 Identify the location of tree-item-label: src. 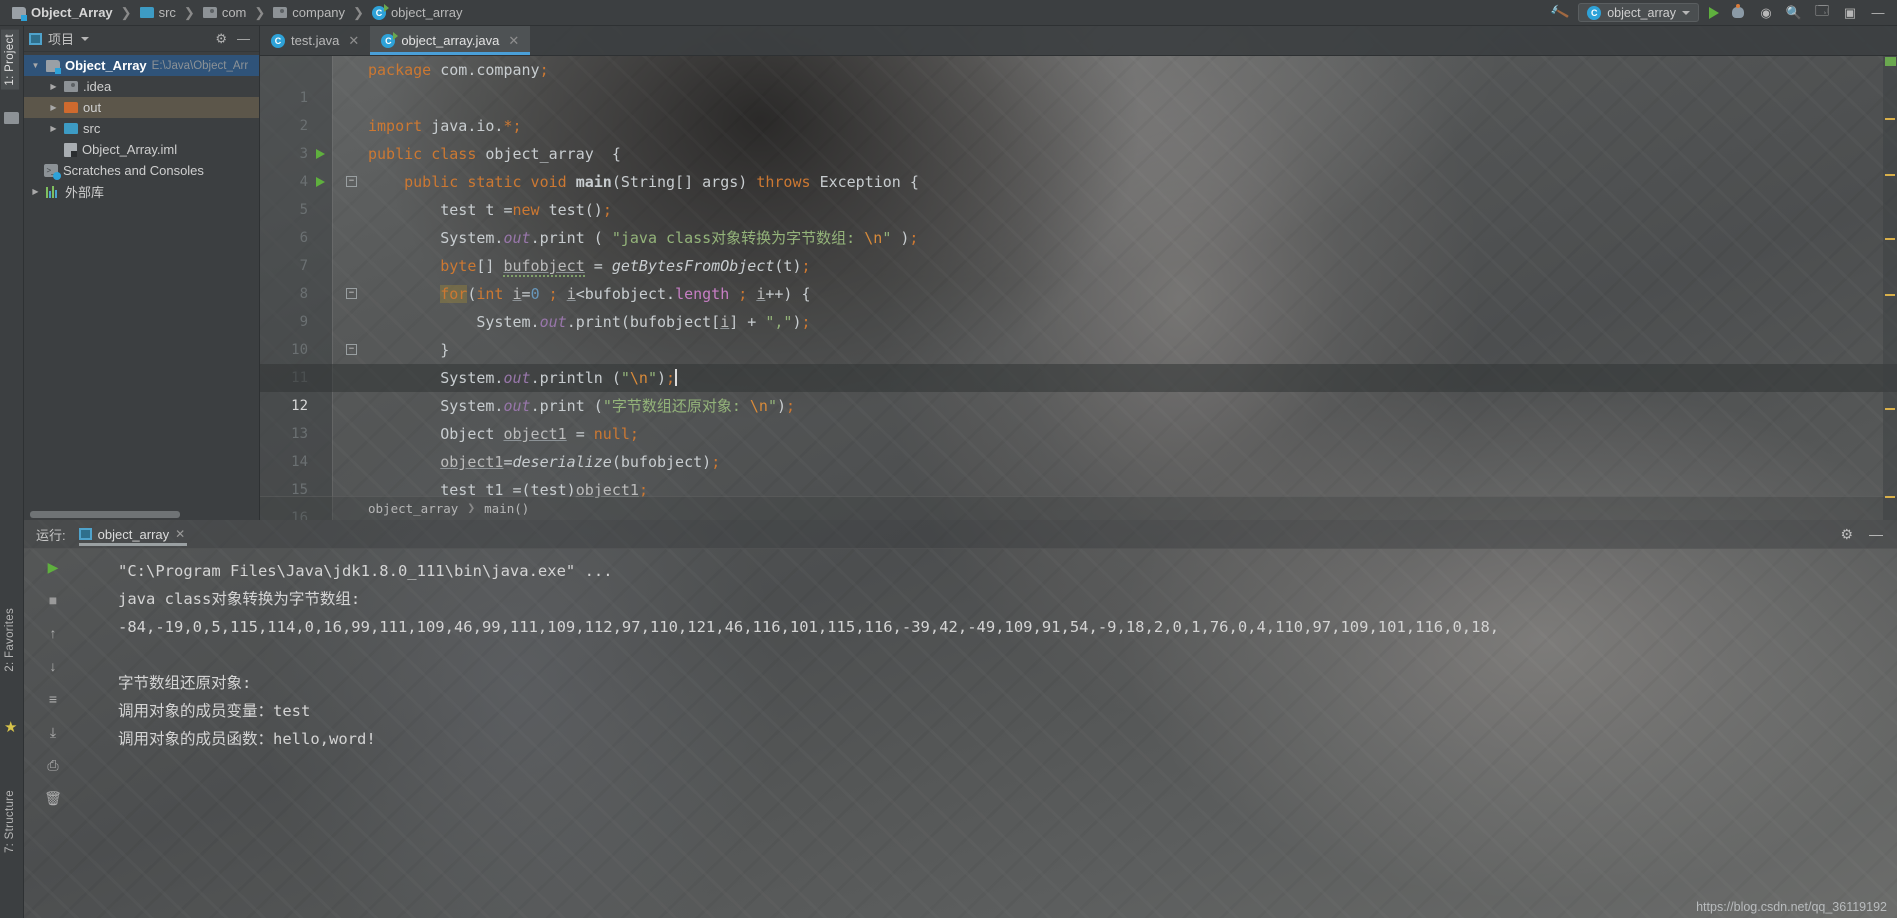
(92, 128).